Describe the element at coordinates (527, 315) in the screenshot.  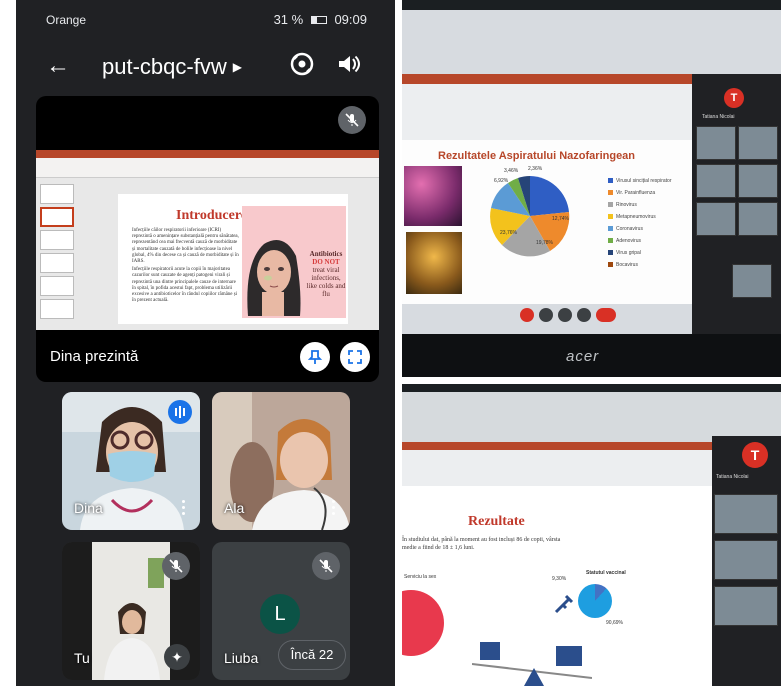
I see `mic-button` at that location.